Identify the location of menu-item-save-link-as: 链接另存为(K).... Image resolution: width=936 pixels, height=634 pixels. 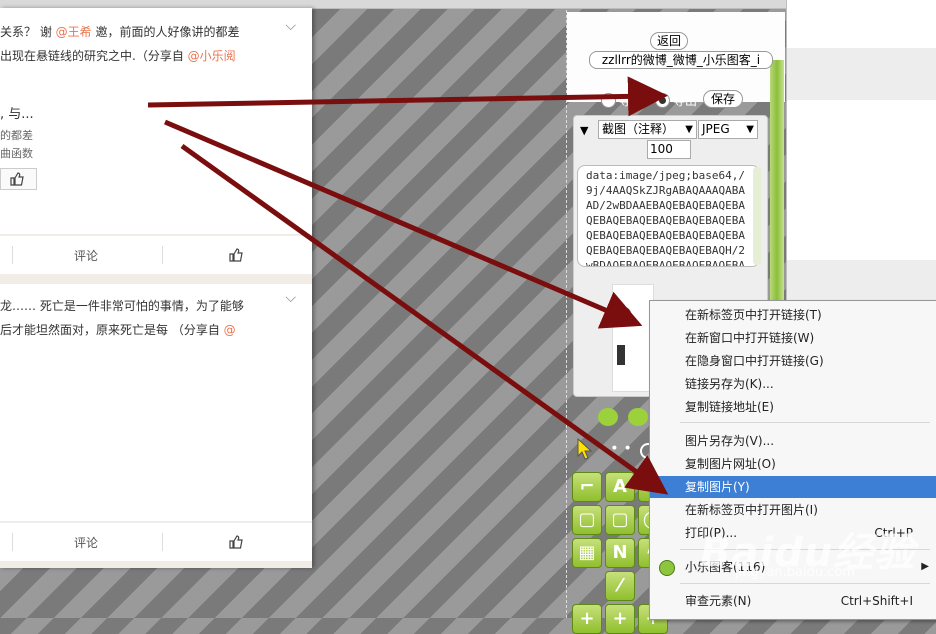
(793, 384).